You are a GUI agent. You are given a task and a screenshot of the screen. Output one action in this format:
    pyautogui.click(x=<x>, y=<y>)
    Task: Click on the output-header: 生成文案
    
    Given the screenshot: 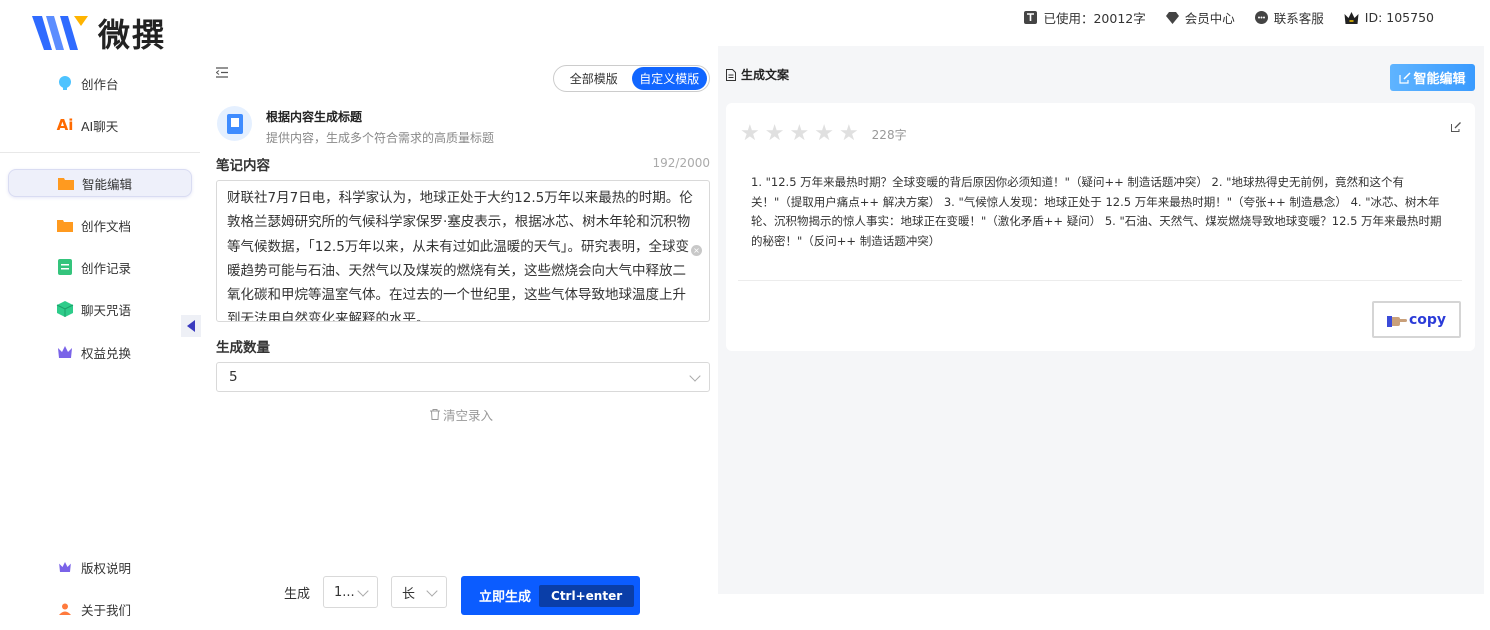 What is the action you would take?
    pyautogui.click(x=757, y=74)
    